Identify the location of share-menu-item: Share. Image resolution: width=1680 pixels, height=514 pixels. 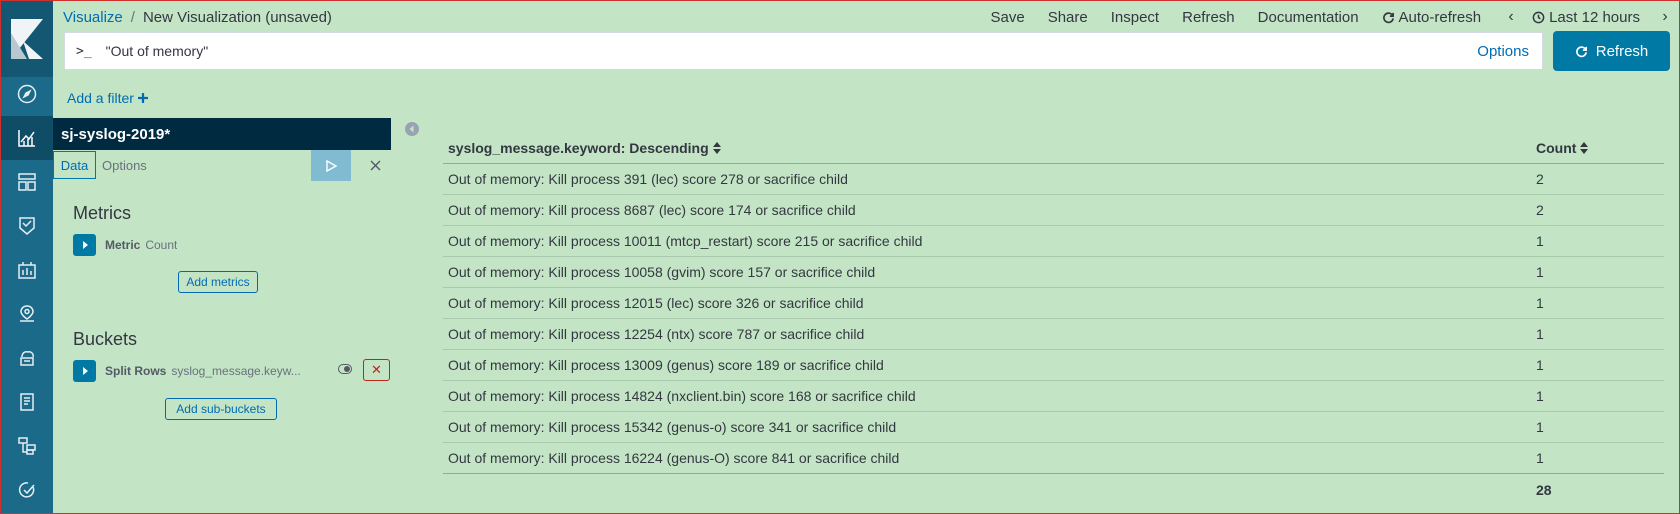
(1068, 17).